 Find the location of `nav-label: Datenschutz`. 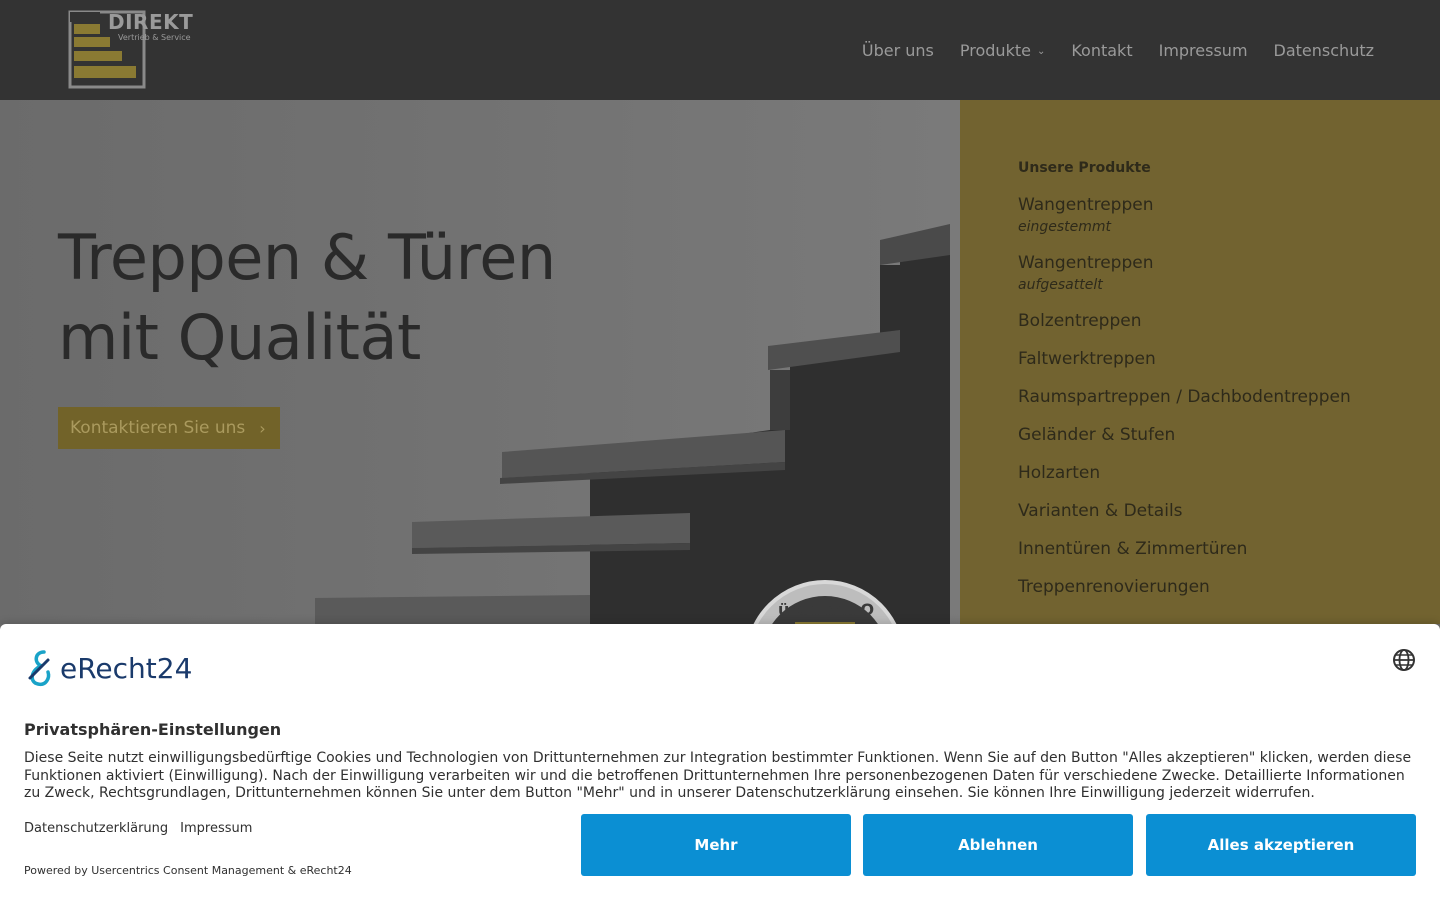

nav-label: Datenschutz is located at coordinates (1323, 50).